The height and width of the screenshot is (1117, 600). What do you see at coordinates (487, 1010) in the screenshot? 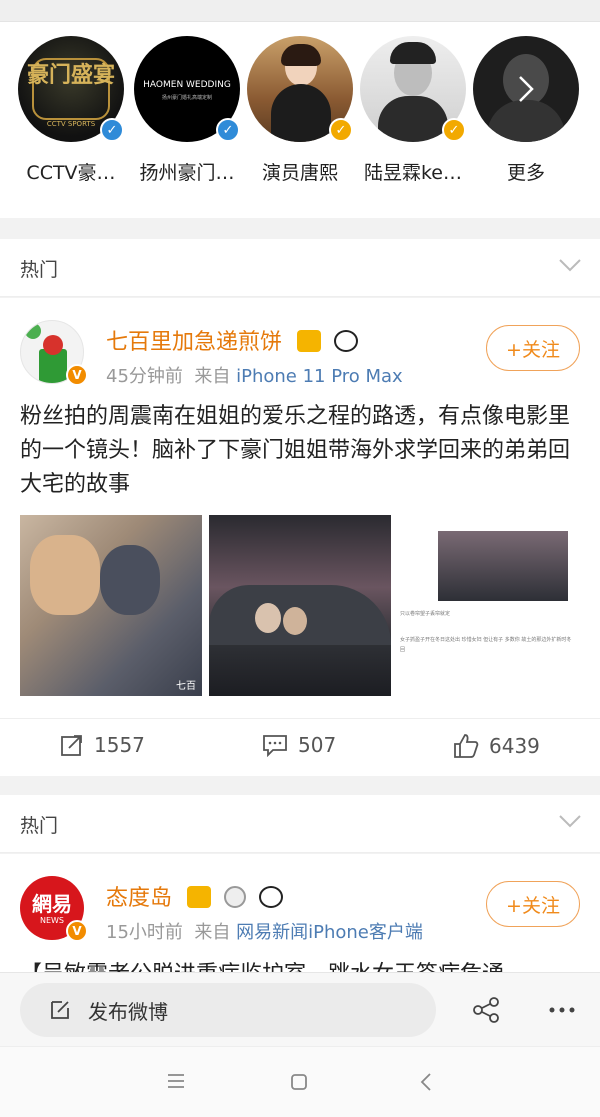
I see `share-icon` at bounding box center [487, 1010].